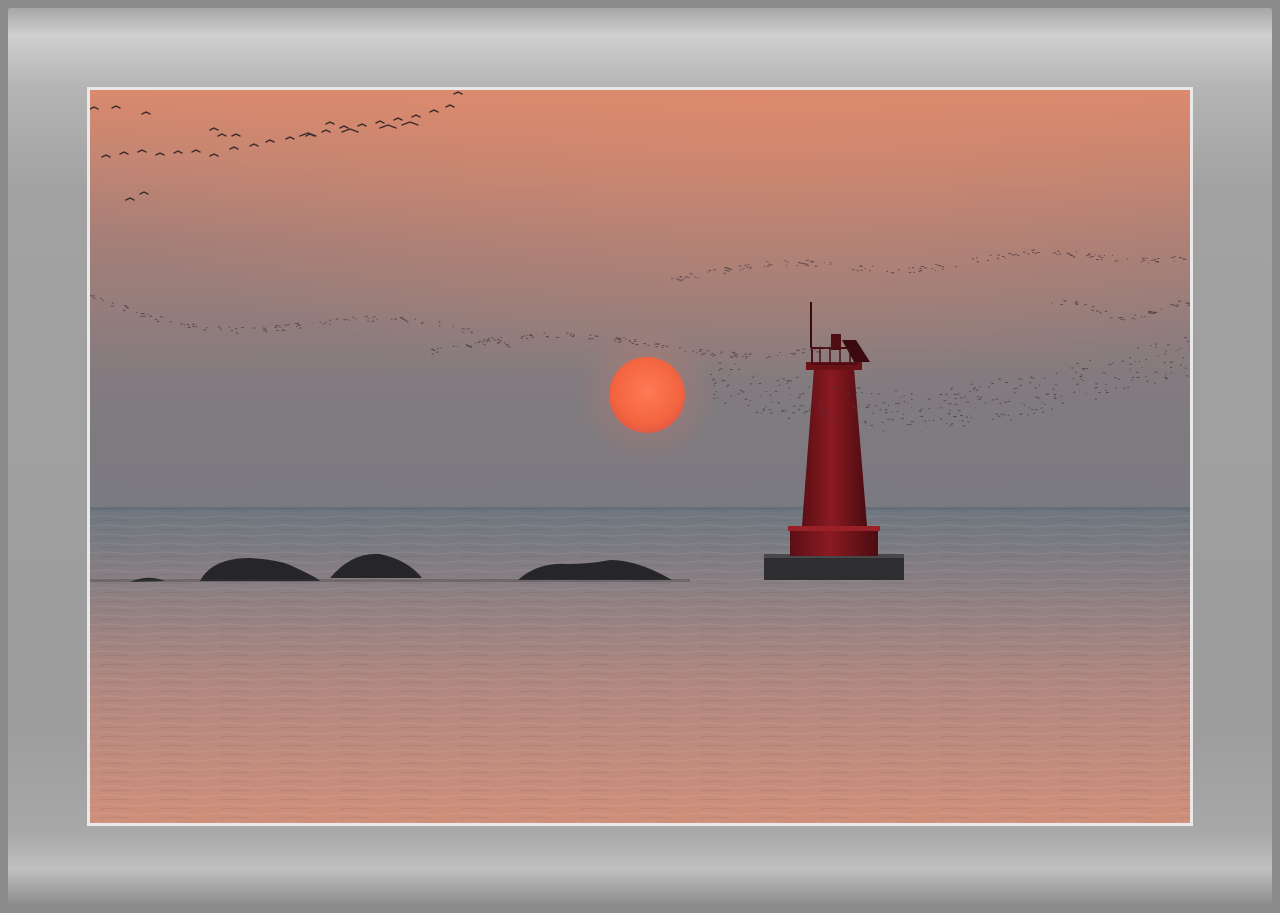  Describe the element at coordinates (647, 395) in the screenshot. I see `sun` at that location.